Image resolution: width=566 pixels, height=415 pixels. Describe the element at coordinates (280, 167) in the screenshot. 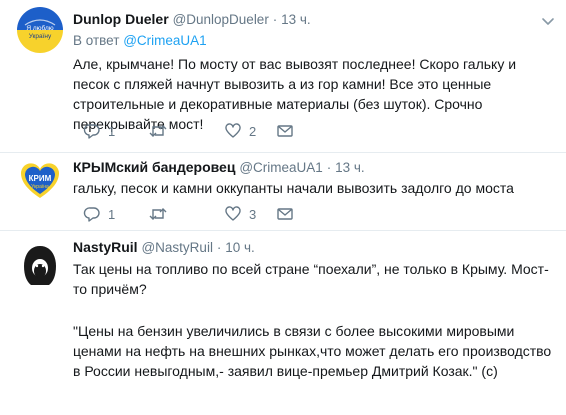

I see `user-handle: @CrimeaUA1` at that location.